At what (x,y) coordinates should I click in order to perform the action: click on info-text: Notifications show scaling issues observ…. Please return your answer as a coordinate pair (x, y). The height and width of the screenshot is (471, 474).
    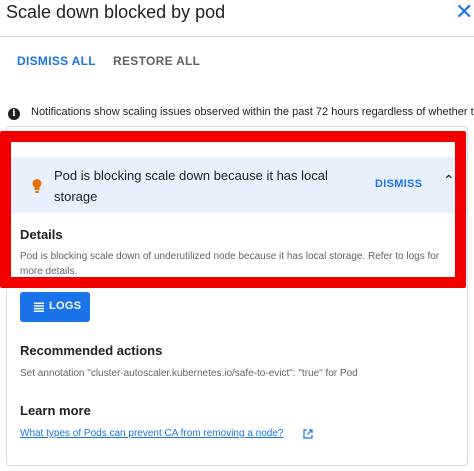
    Looking at the image, I should click on (252, 112).